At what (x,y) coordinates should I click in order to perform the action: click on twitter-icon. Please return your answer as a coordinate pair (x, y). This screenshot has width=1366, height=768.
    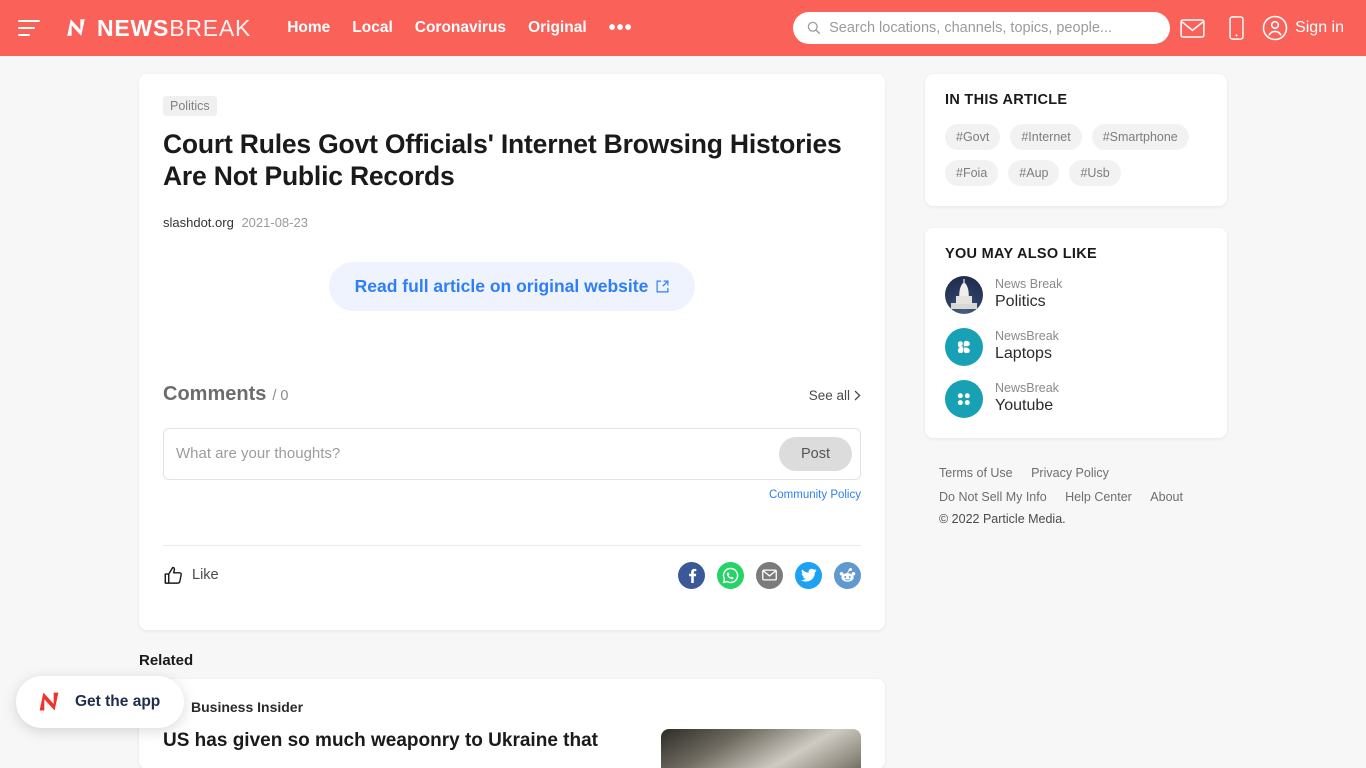
    Looking at the image, I should click on (808, 575).